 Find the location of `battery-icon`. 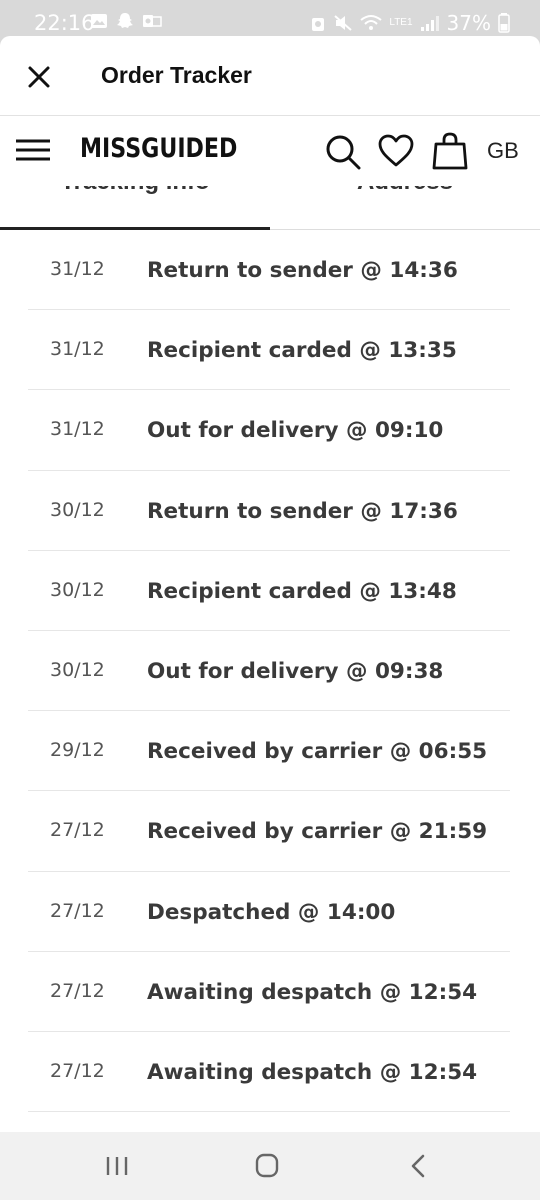

battery-icon is located at coordinates (504, 23).